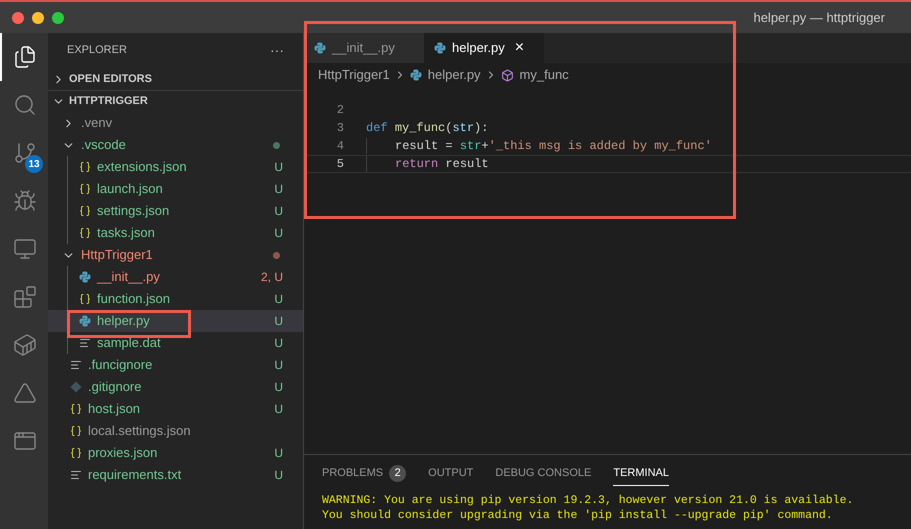  What do you see at coordinates (277, 50) in the screenshot?
I see `more-actions-icon: ···` at bounding box center [277, 50].